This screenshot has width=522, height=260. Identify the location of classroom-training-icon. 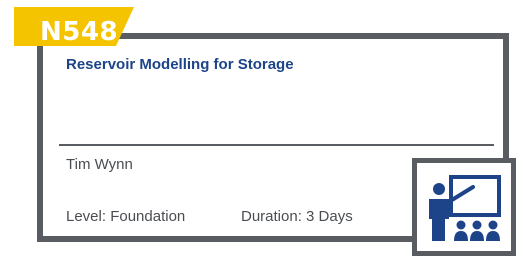
(465, 208).